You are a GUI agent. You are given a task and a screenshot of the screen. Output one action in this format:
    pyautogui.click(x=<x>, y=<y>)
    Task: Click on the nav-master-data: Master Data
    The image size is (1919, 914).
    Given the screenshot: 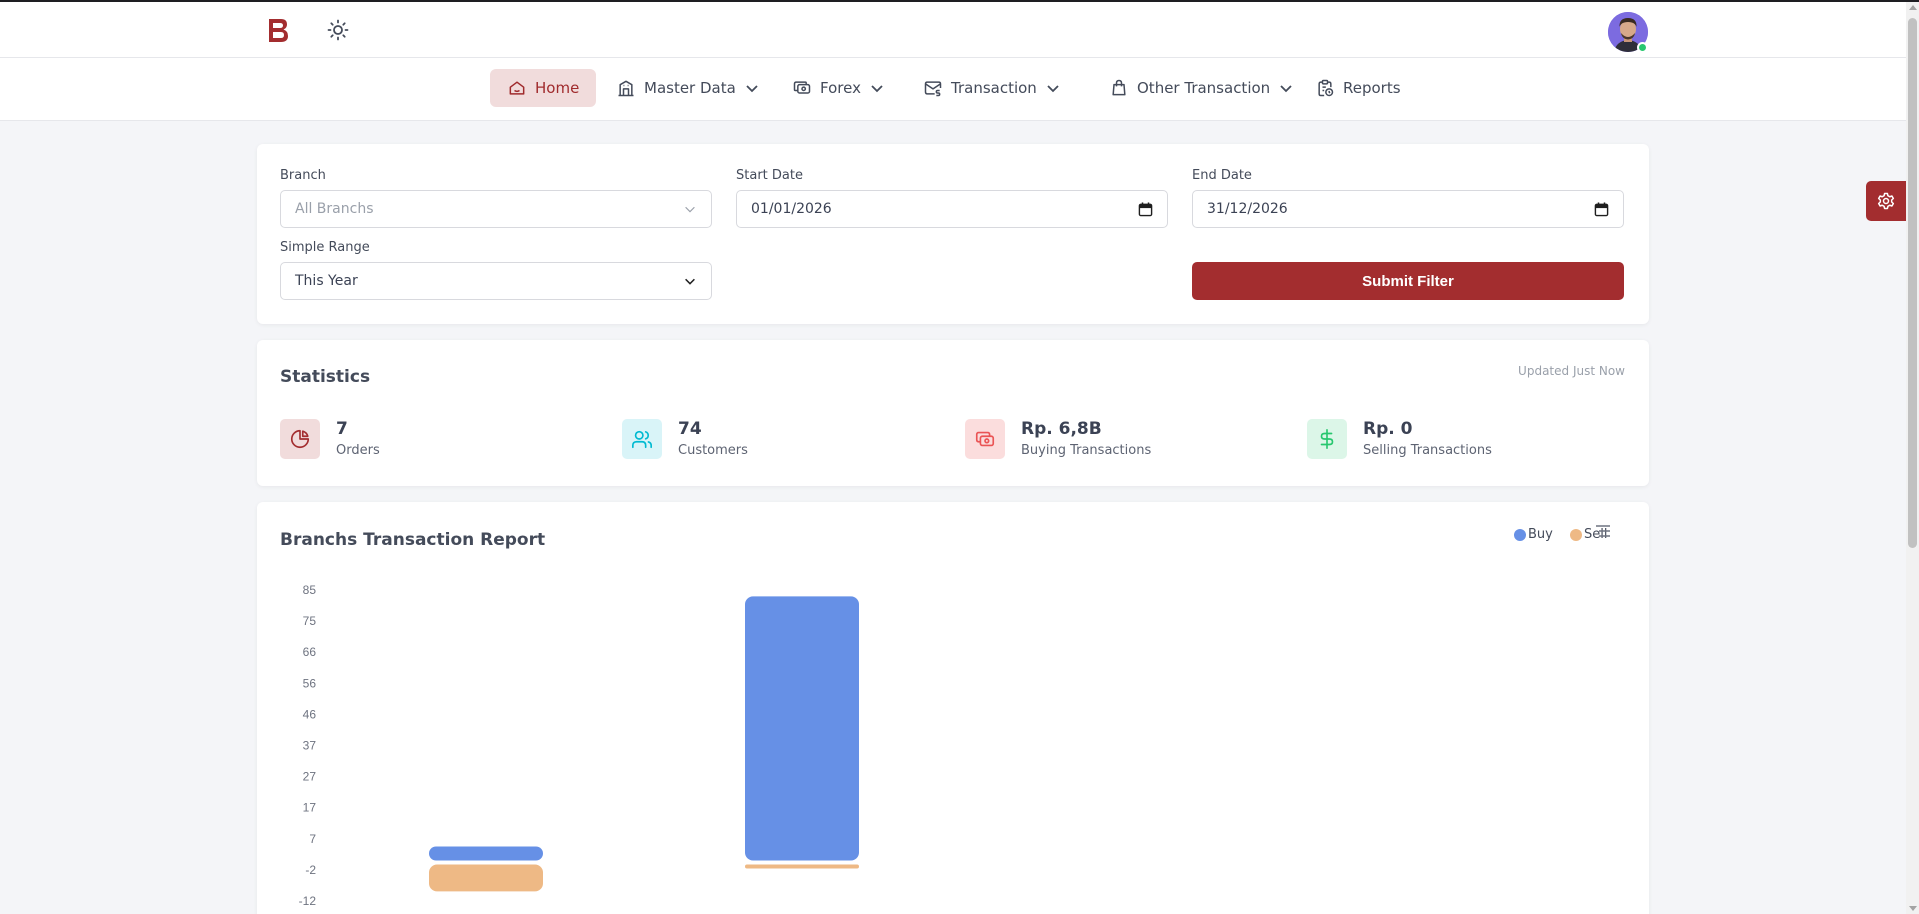 What is the action you would take?
    pyautogui.click(x=688, y=88)
    